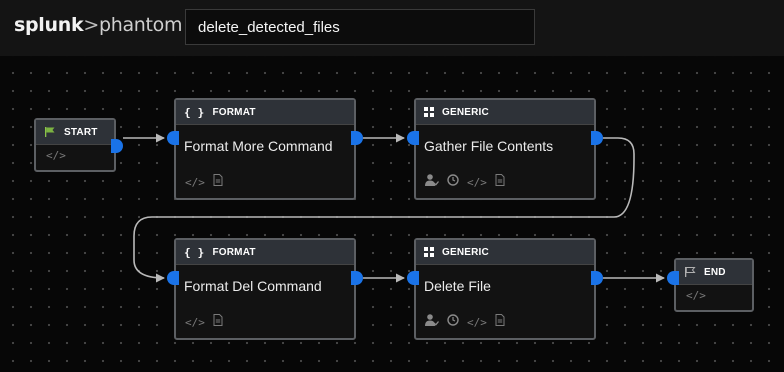  I want to click on format-del-node-type: FORMAT, so click(234, 252).